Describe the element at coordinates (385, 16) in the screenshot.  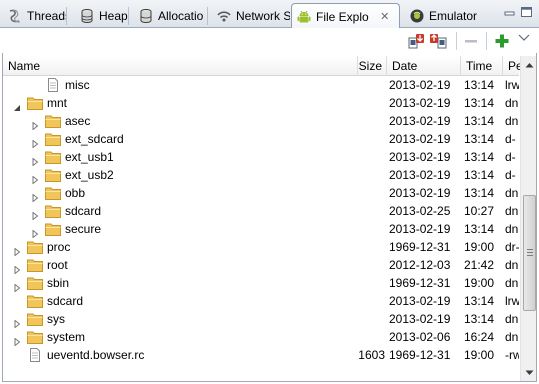
I see `close-tab-icon: ✕` at that location.